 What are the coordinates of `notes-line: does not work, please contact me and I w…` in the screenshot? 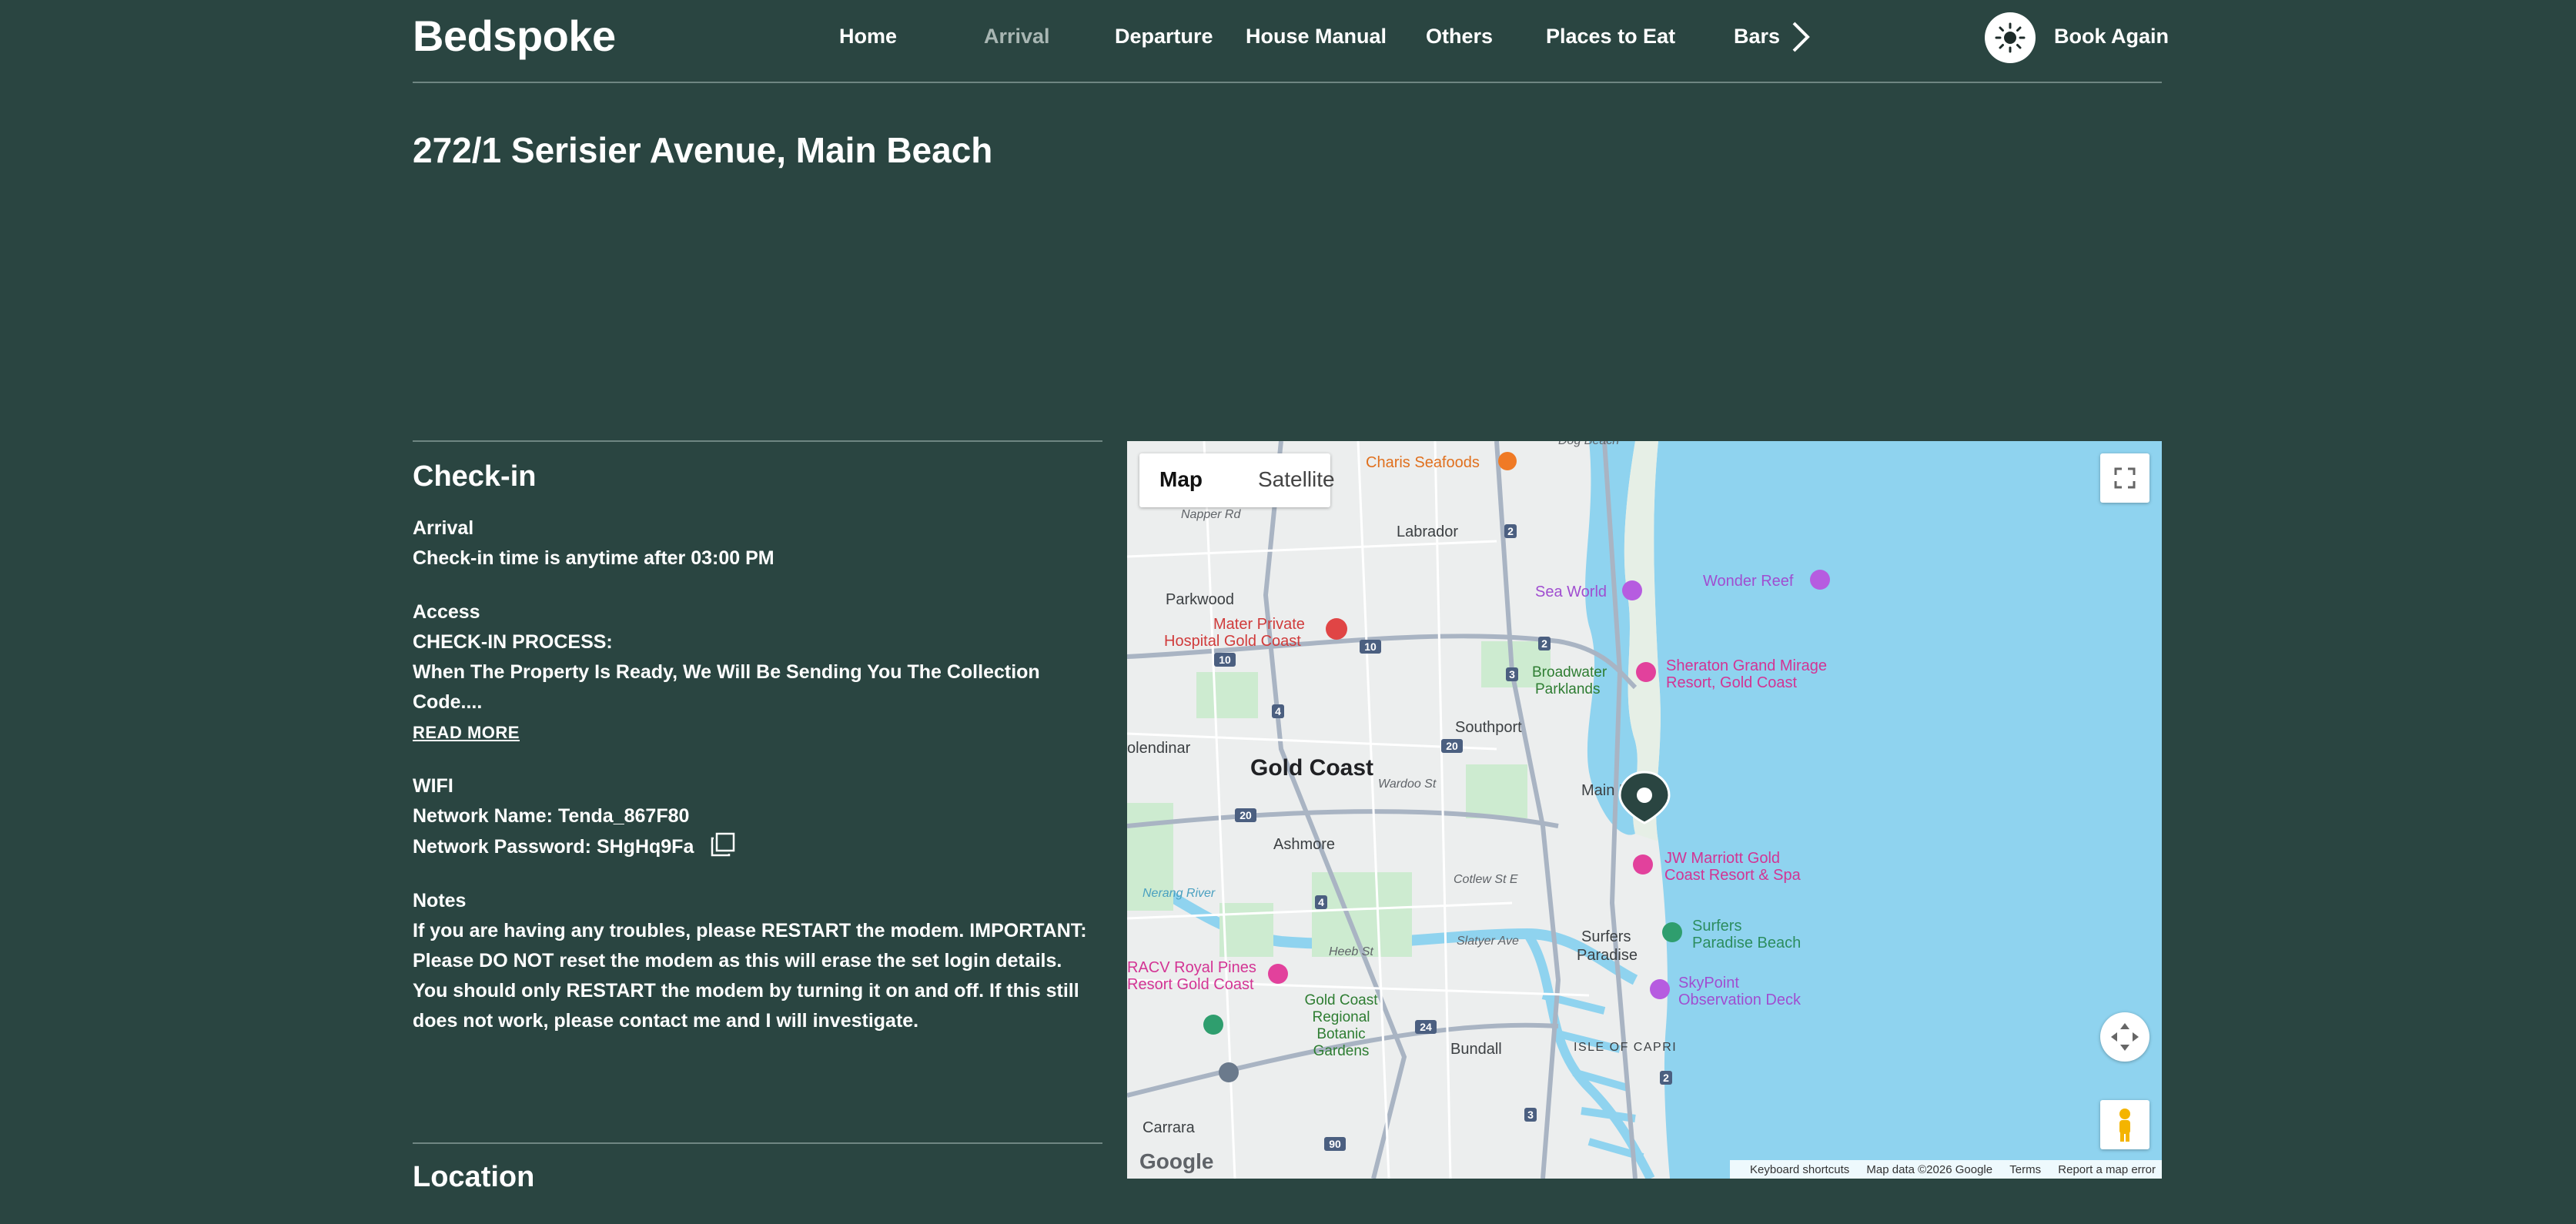 It's located at (666, 1021).